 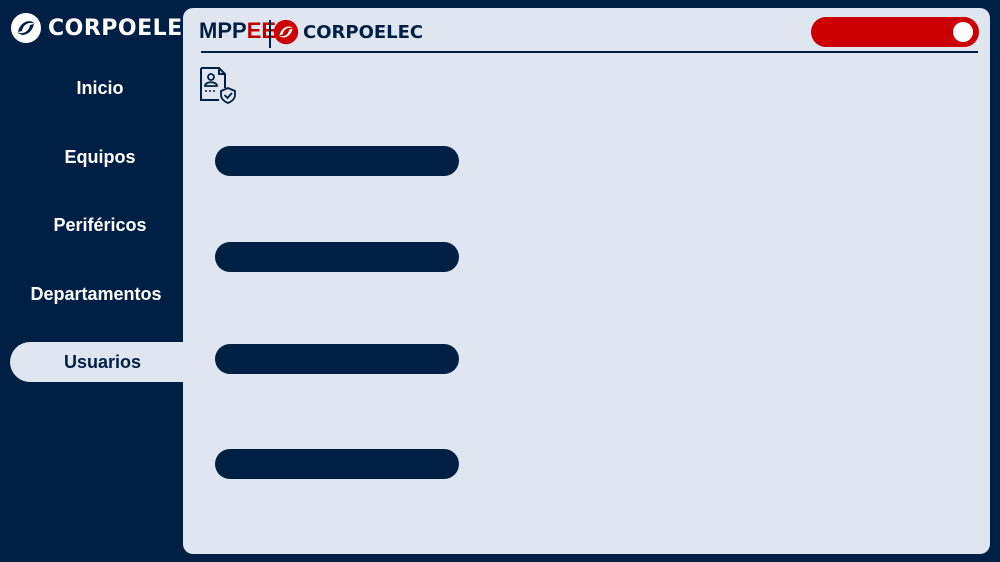 I want to click on sidebar-item-label: Inicio, so click(x=100, y=87).